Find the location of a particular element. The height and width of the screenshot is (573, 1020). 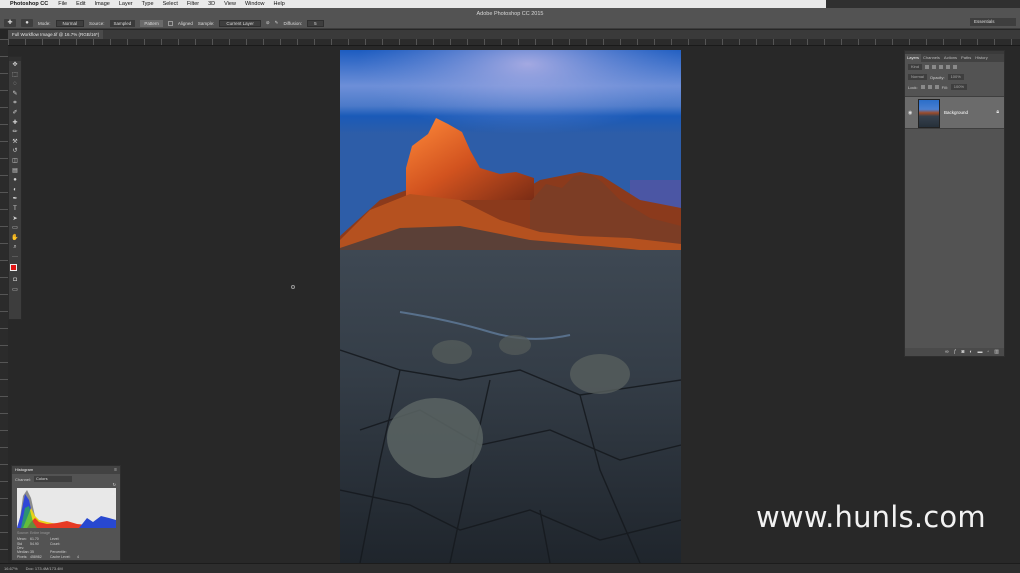

history-brush-icon: ↺ is located at coordinates (15, 152).